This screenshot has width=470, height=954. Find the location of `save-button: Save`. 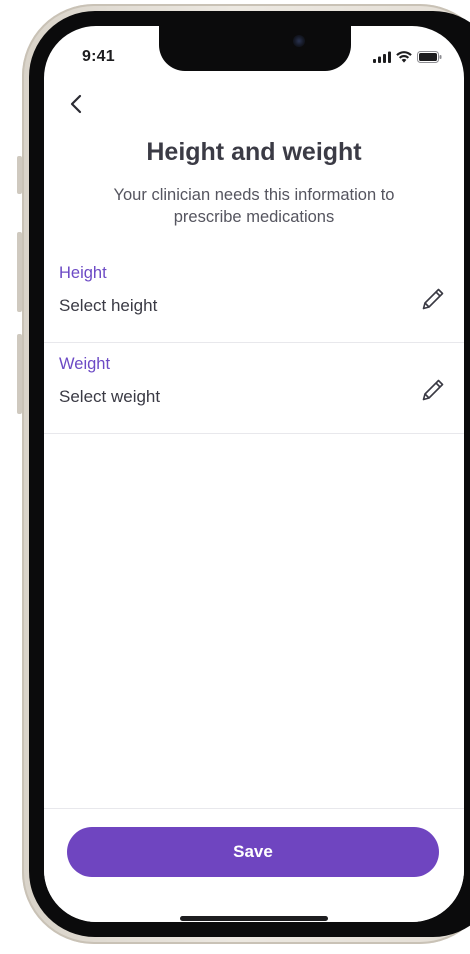

save-button: Save is located at coordinates (253, 852).